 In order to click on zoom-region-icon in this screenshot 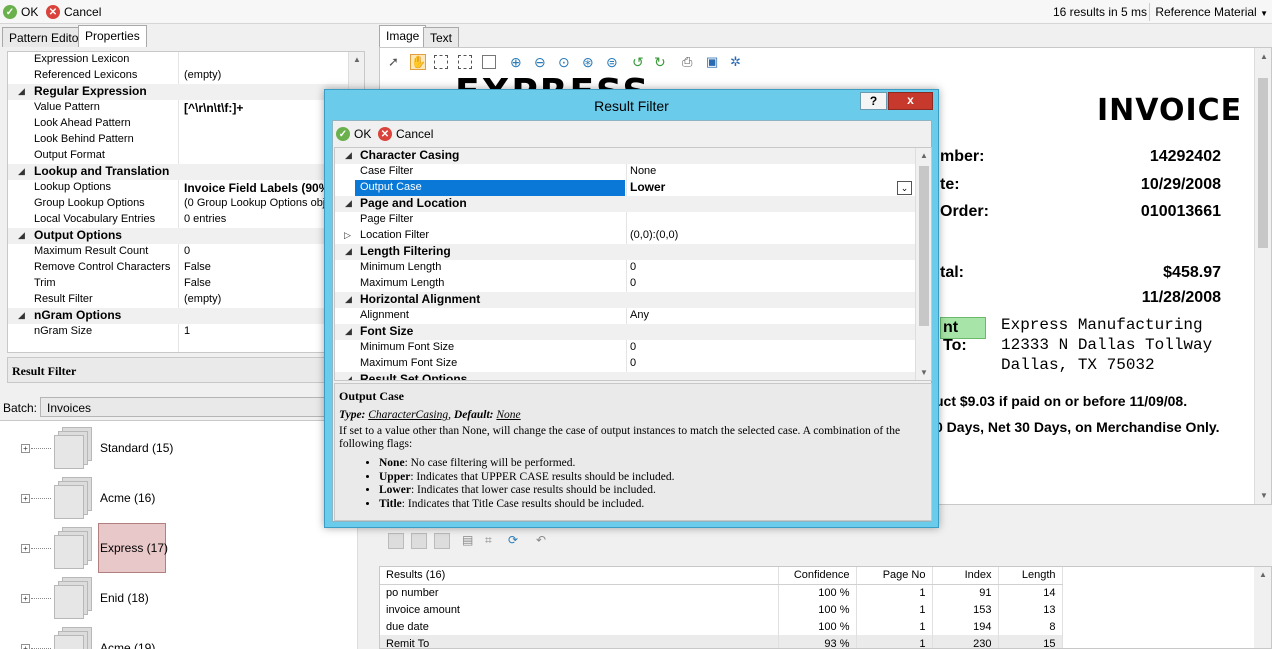, I will do `click(465, 62)`.